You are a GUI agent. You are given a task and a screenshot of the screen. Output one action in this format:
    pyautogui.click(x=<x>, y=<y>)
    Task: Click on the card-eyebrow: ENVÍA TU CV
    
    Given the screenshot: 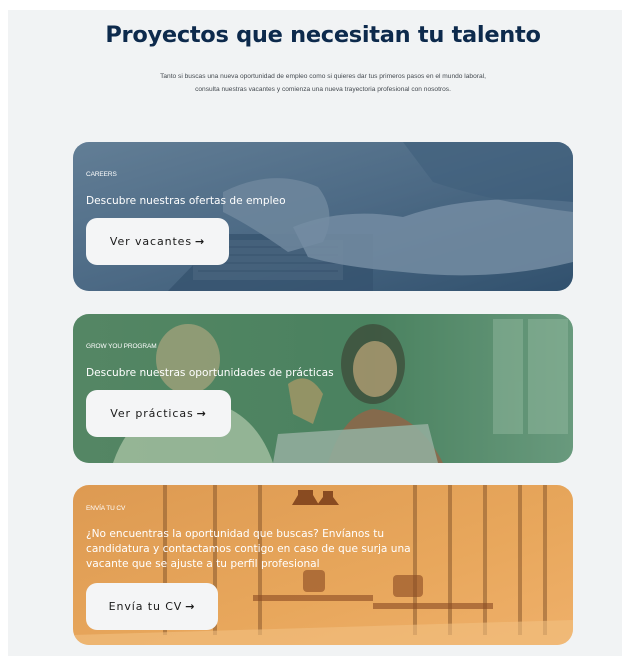 What is the action you would take?
    pyautogui.click(x=106, y=508)
    